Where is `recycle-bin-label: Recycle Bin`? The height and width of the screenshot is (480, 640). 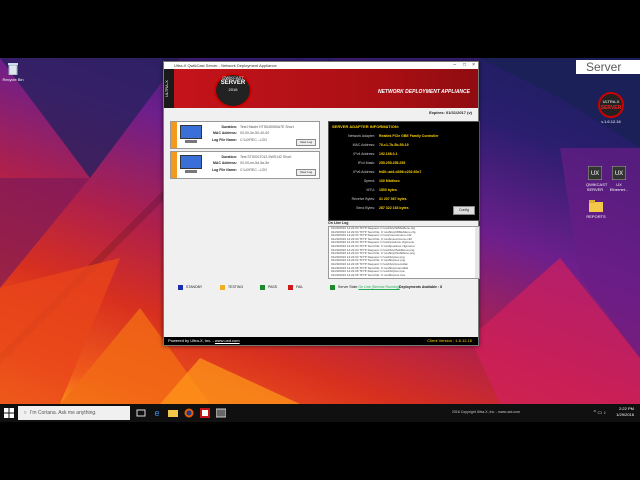
recycle-bin-label: Recycle Bin is located at coordinates (13, 79).